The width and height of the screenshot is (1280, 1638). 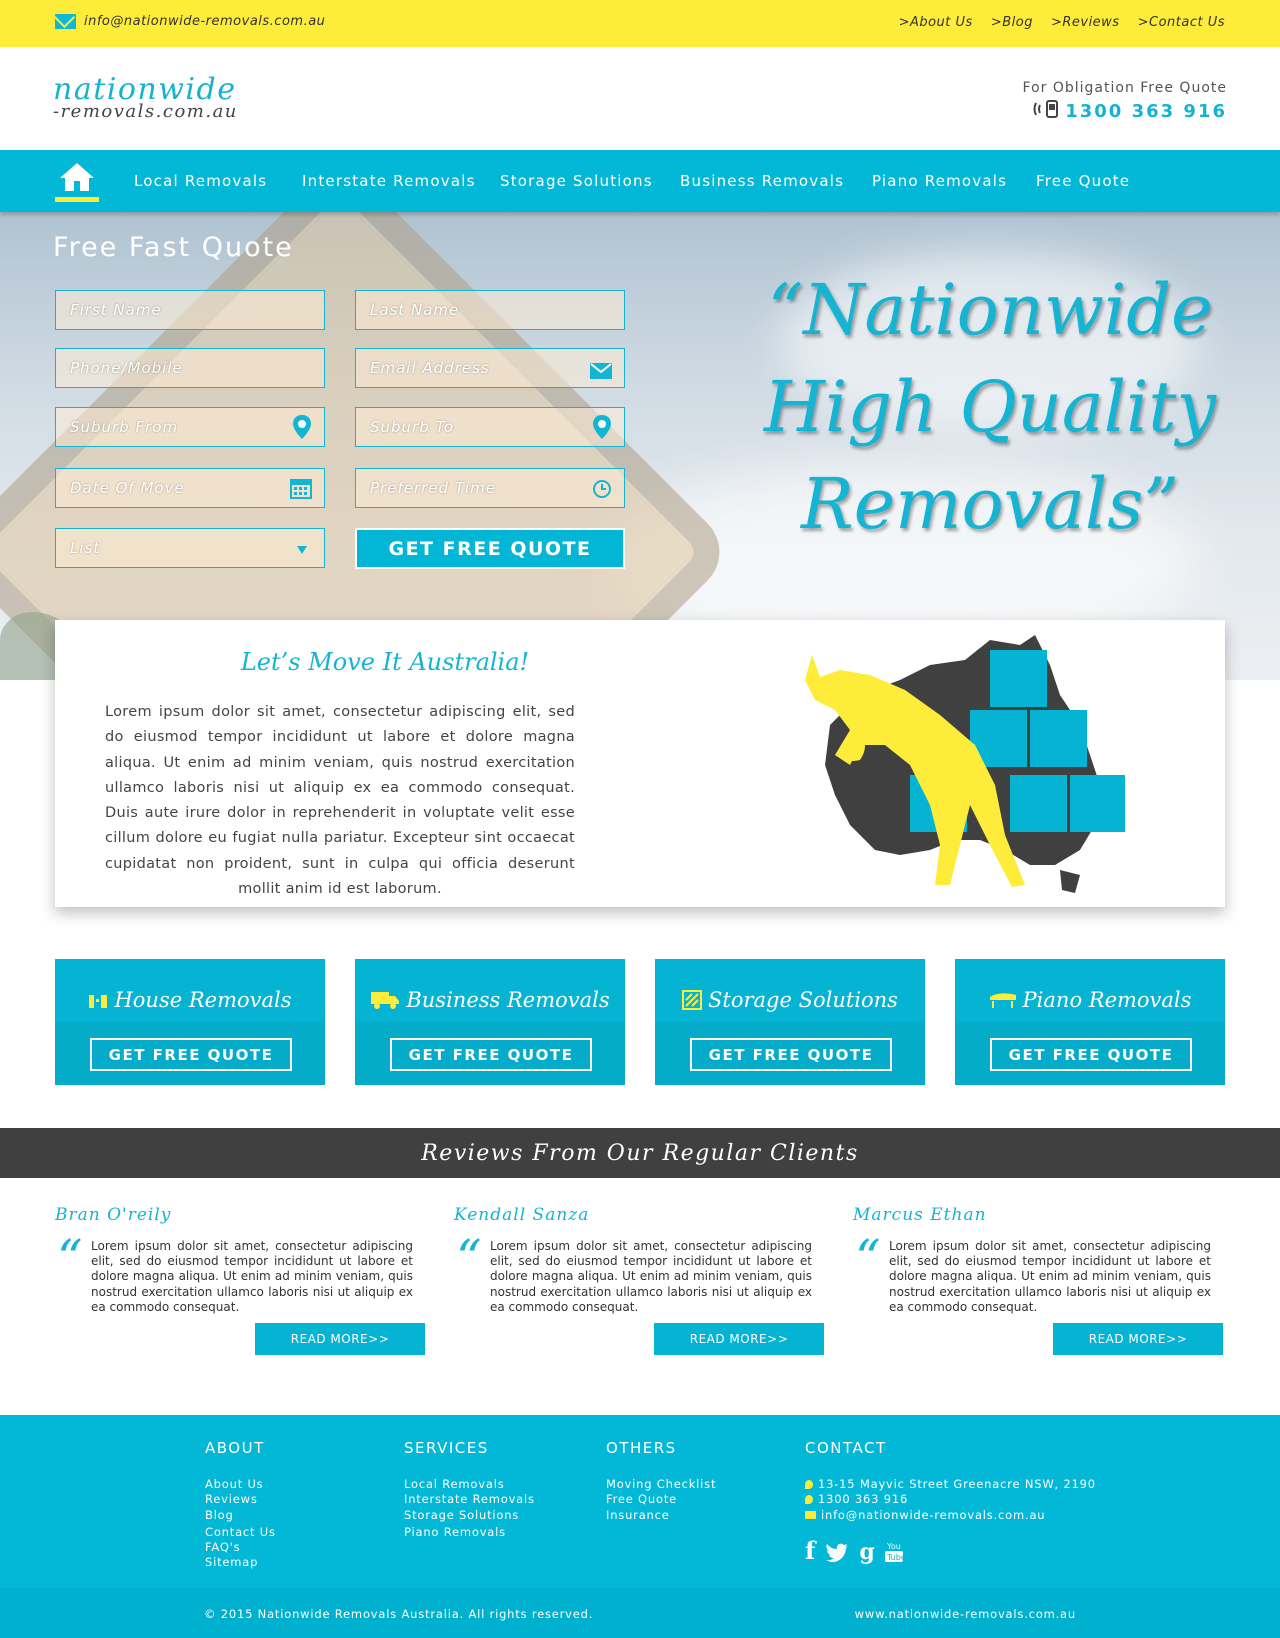 What do you see at coordinates (200, 181) in the screenshot?
I see `nav-local-removals: Local Removals` at bounding box center [200, 181].